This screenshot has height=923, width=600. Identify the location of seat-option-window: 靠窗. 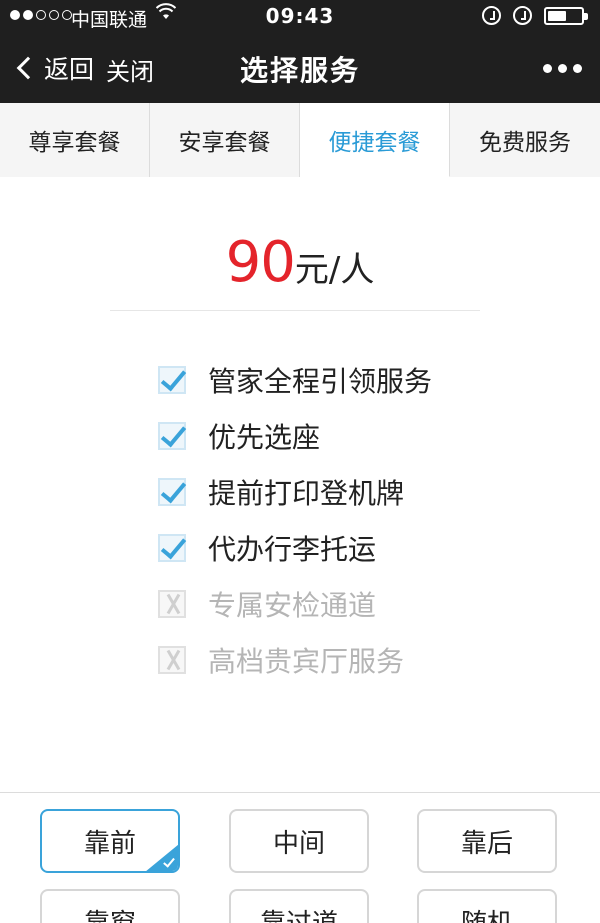
(110, 906).